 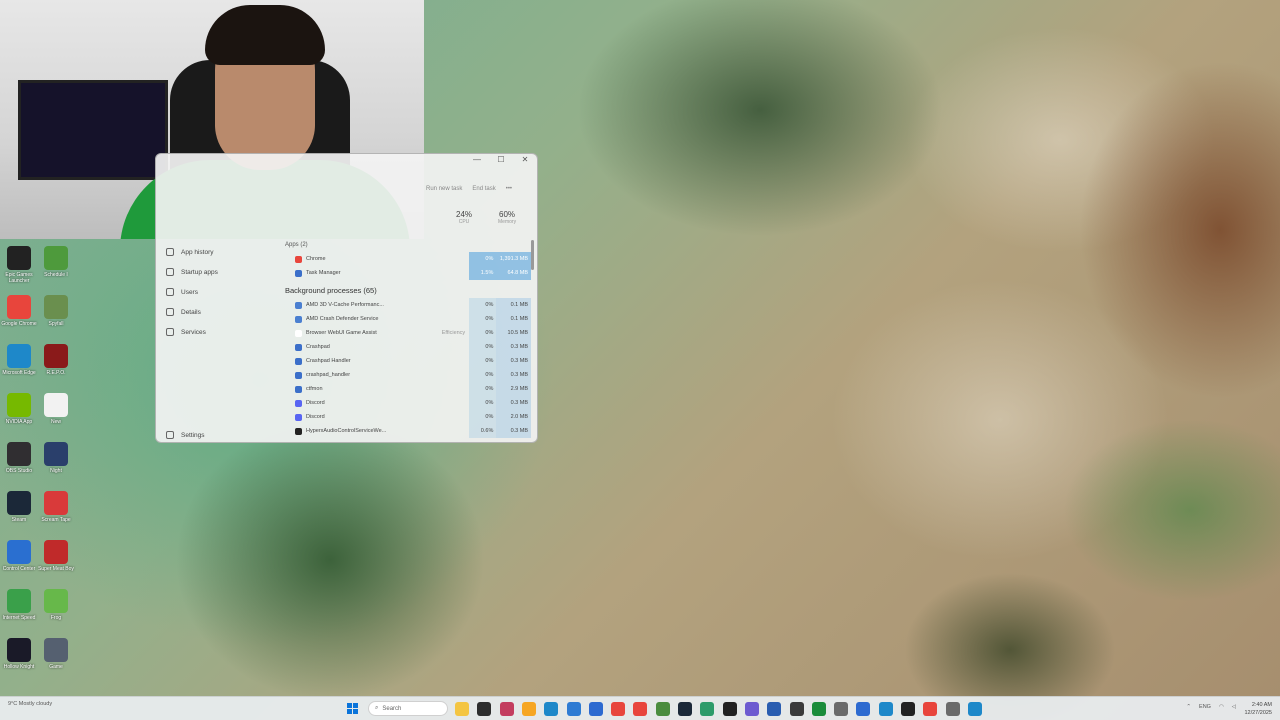 What do you see at coordinates (1234, 707) in the screenshot?
I see `volume-icon: ◁` at bounding box center [1234, 707].